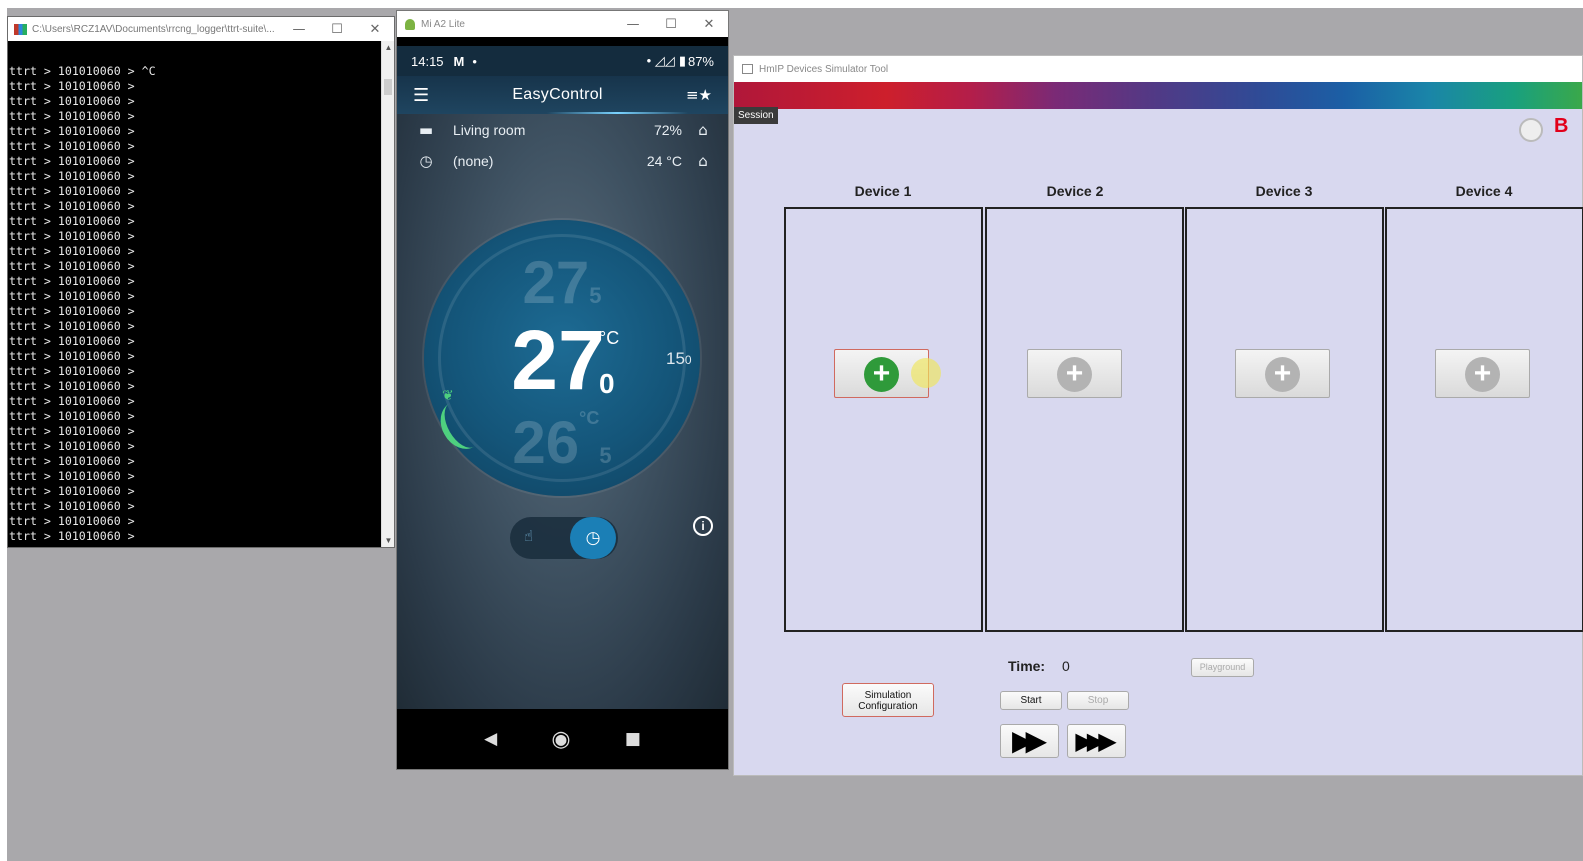 This screenshot has width=1583, height=861. Describe the element at coordinates (703, 526) in the screenshot. I see `info-icon: i` at that location.